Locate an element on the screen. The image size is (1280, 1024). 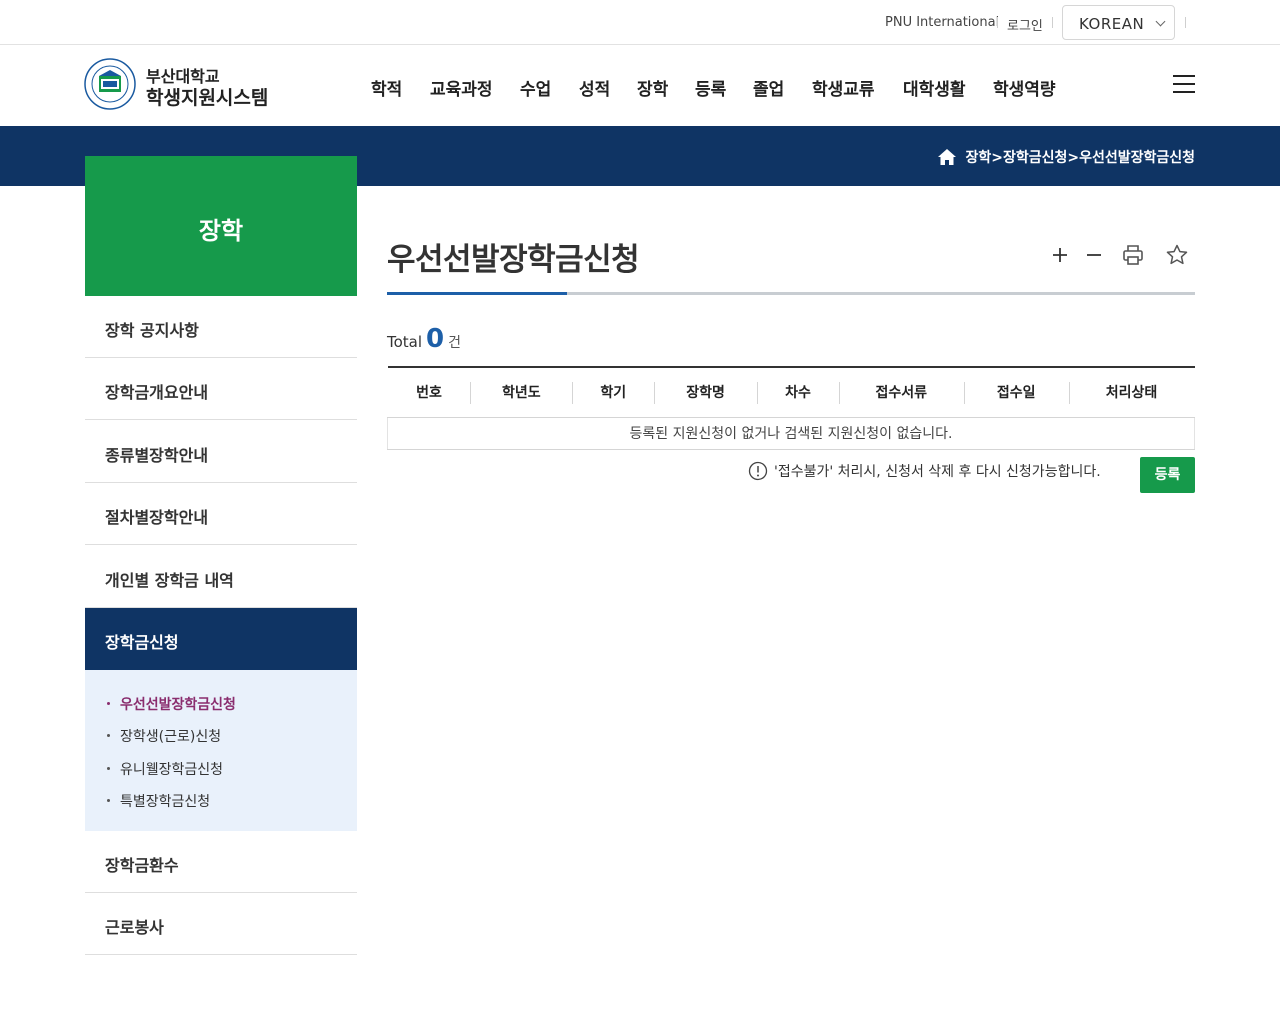
notice: '접수불가' 처리시, 신청서 삭제 후 다시 신청가능합니다. is located at coordinates (924, 471).